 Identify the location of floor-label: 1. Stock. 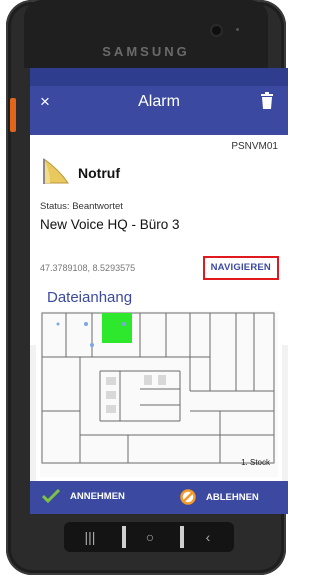
(255, 462).